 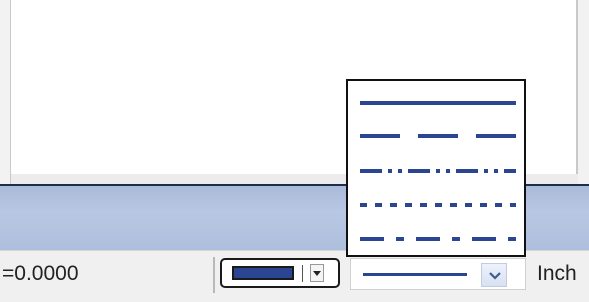 What do you see at coordinates (557, 273) in the screenshot?
I see `units-label: Inch` at bounding box center [557, 273].